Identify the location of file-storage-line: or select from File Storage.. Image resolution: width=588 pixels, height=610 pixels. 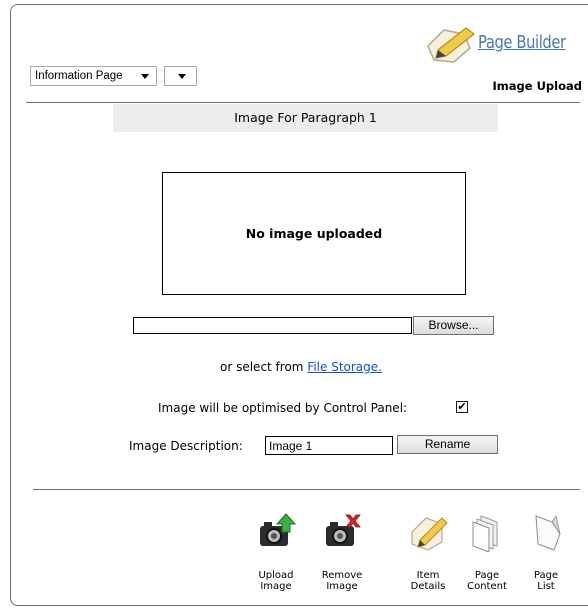
(301, 367).